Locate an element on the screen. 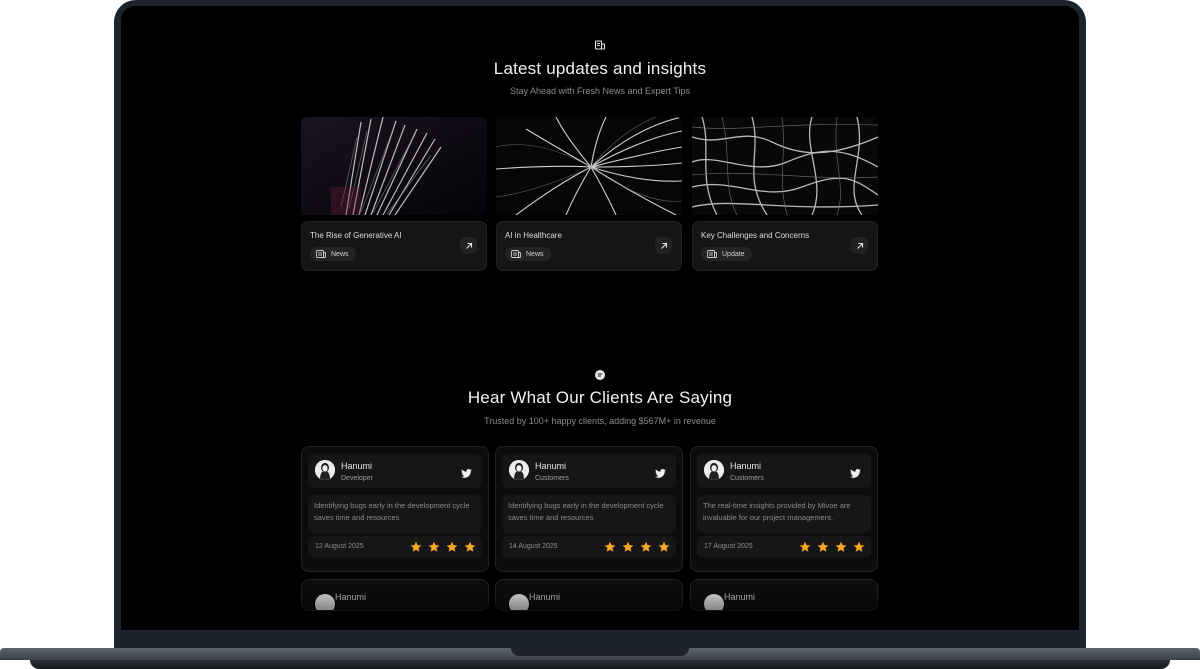  updates-title: Latest updates and insights is located at coordinates (600, 68).